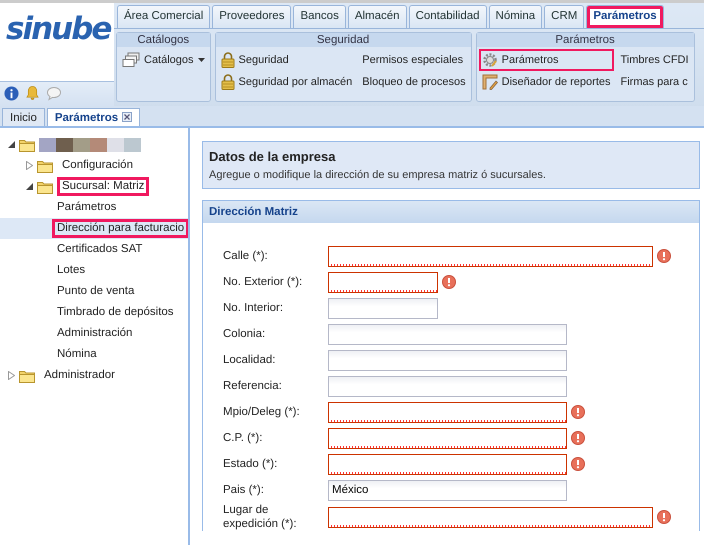 Image resolution: width=704 pixels, height=547 pixels. Describe the element at coordinates (447, 16) in the screenshot. I see `menu-tab: Contabilidad` at that location.